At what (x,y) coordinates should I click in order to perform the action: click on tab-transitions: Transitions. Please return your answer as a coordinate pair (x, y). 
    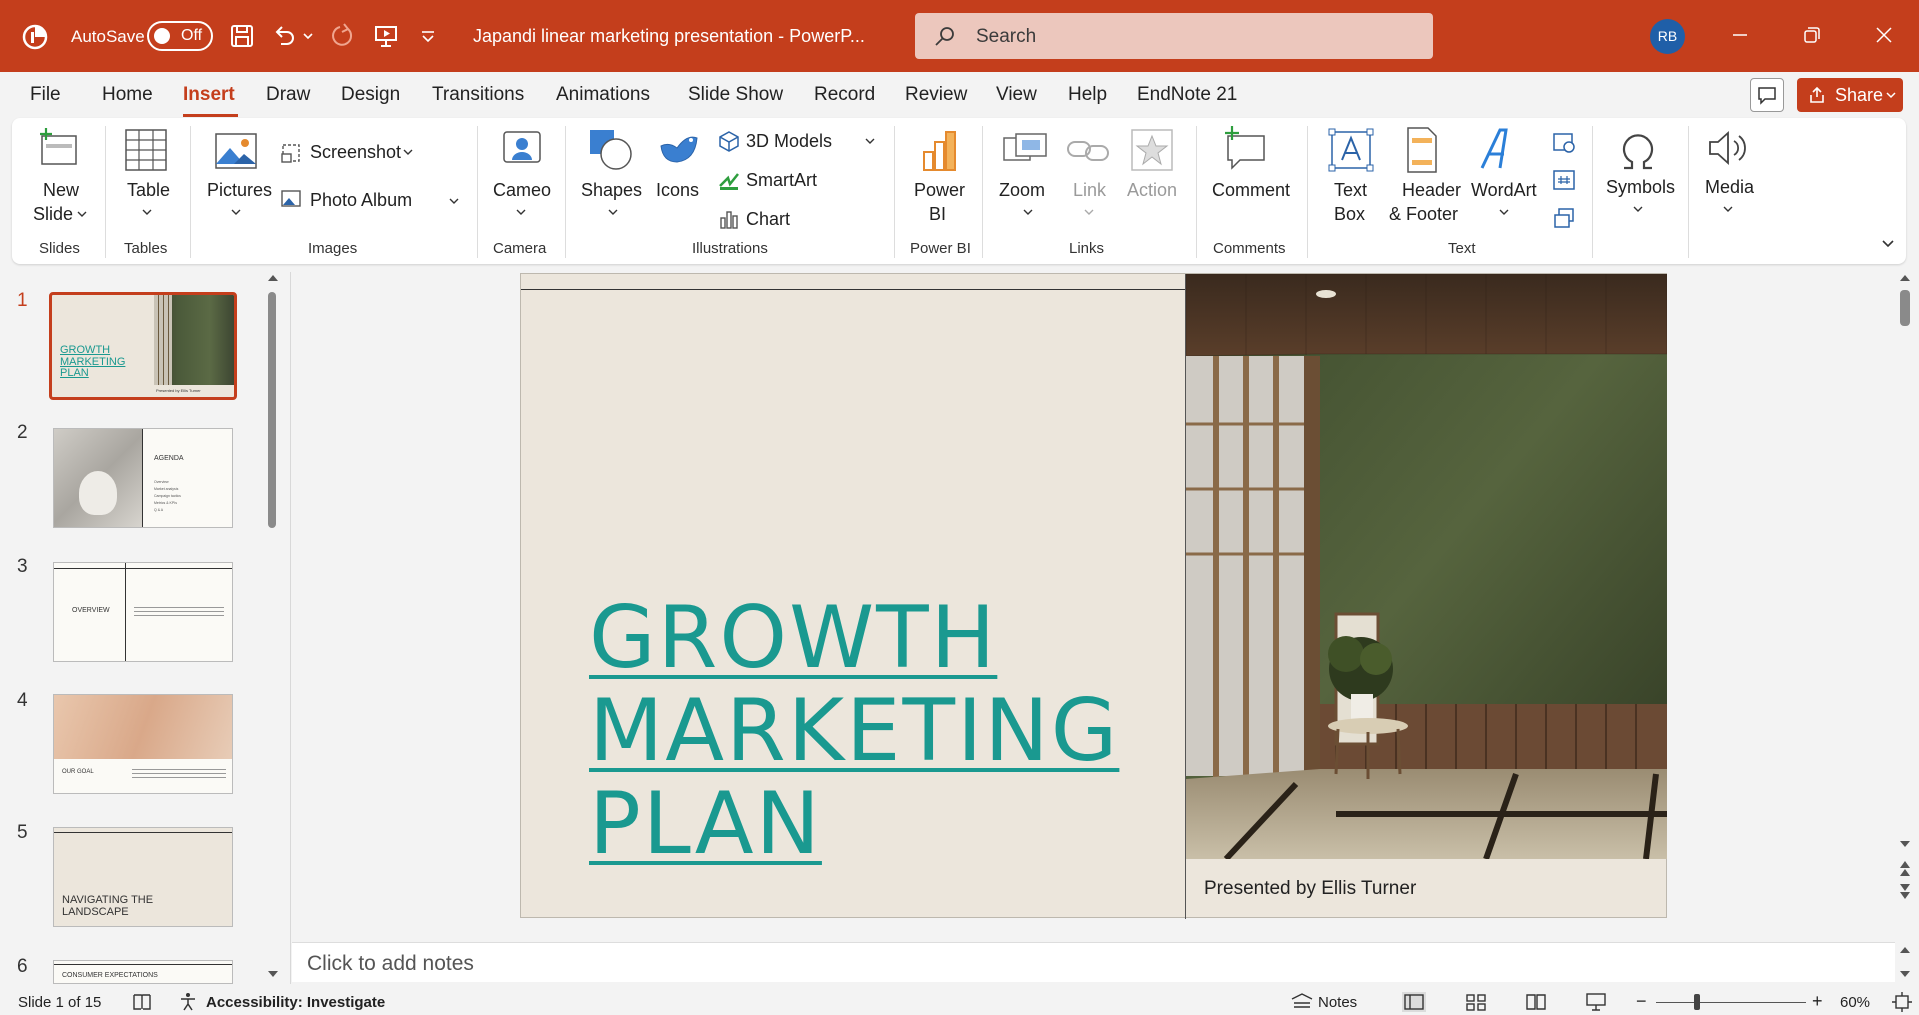
    Looking at the image, I should click on (478, 95).